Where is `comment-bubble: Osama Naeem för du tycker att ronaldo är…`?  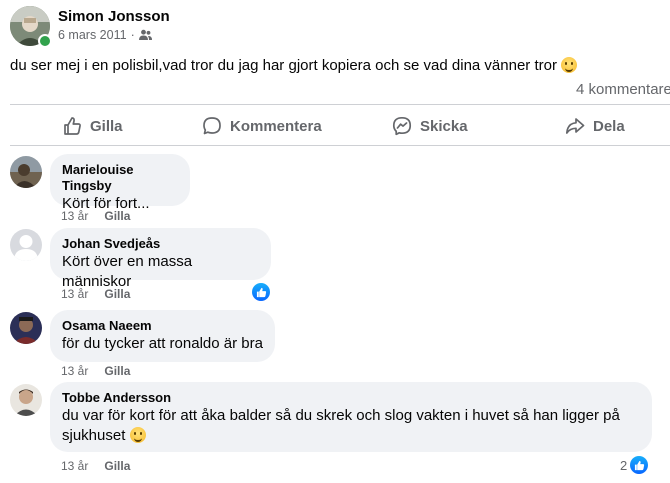
comment-bubble: Osama Naeem för du tycker att ronaldo är… is located at coordinates (162, 336).